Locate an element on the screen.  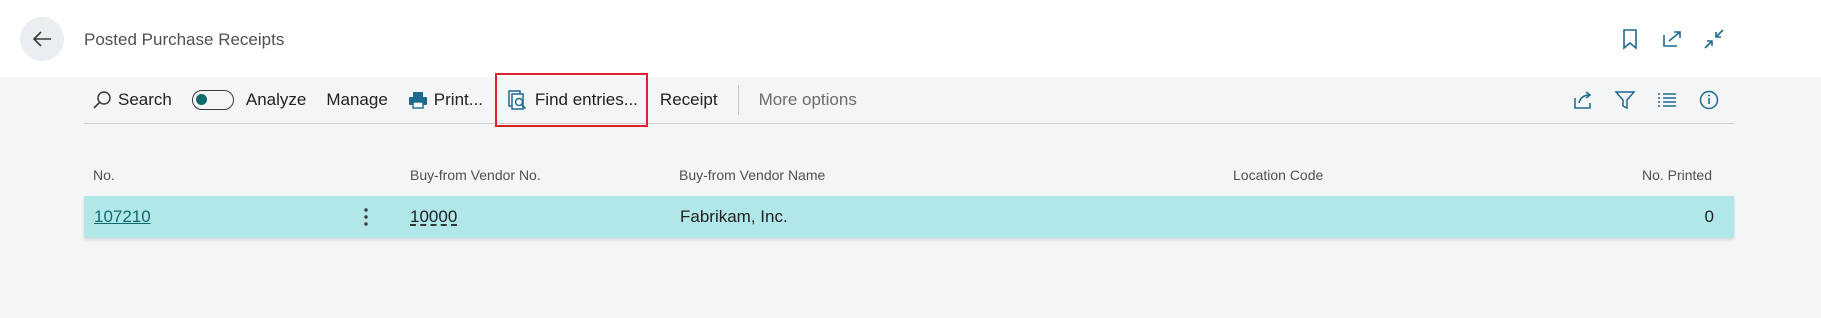
header-actions is located at coordinates (1672, 39).